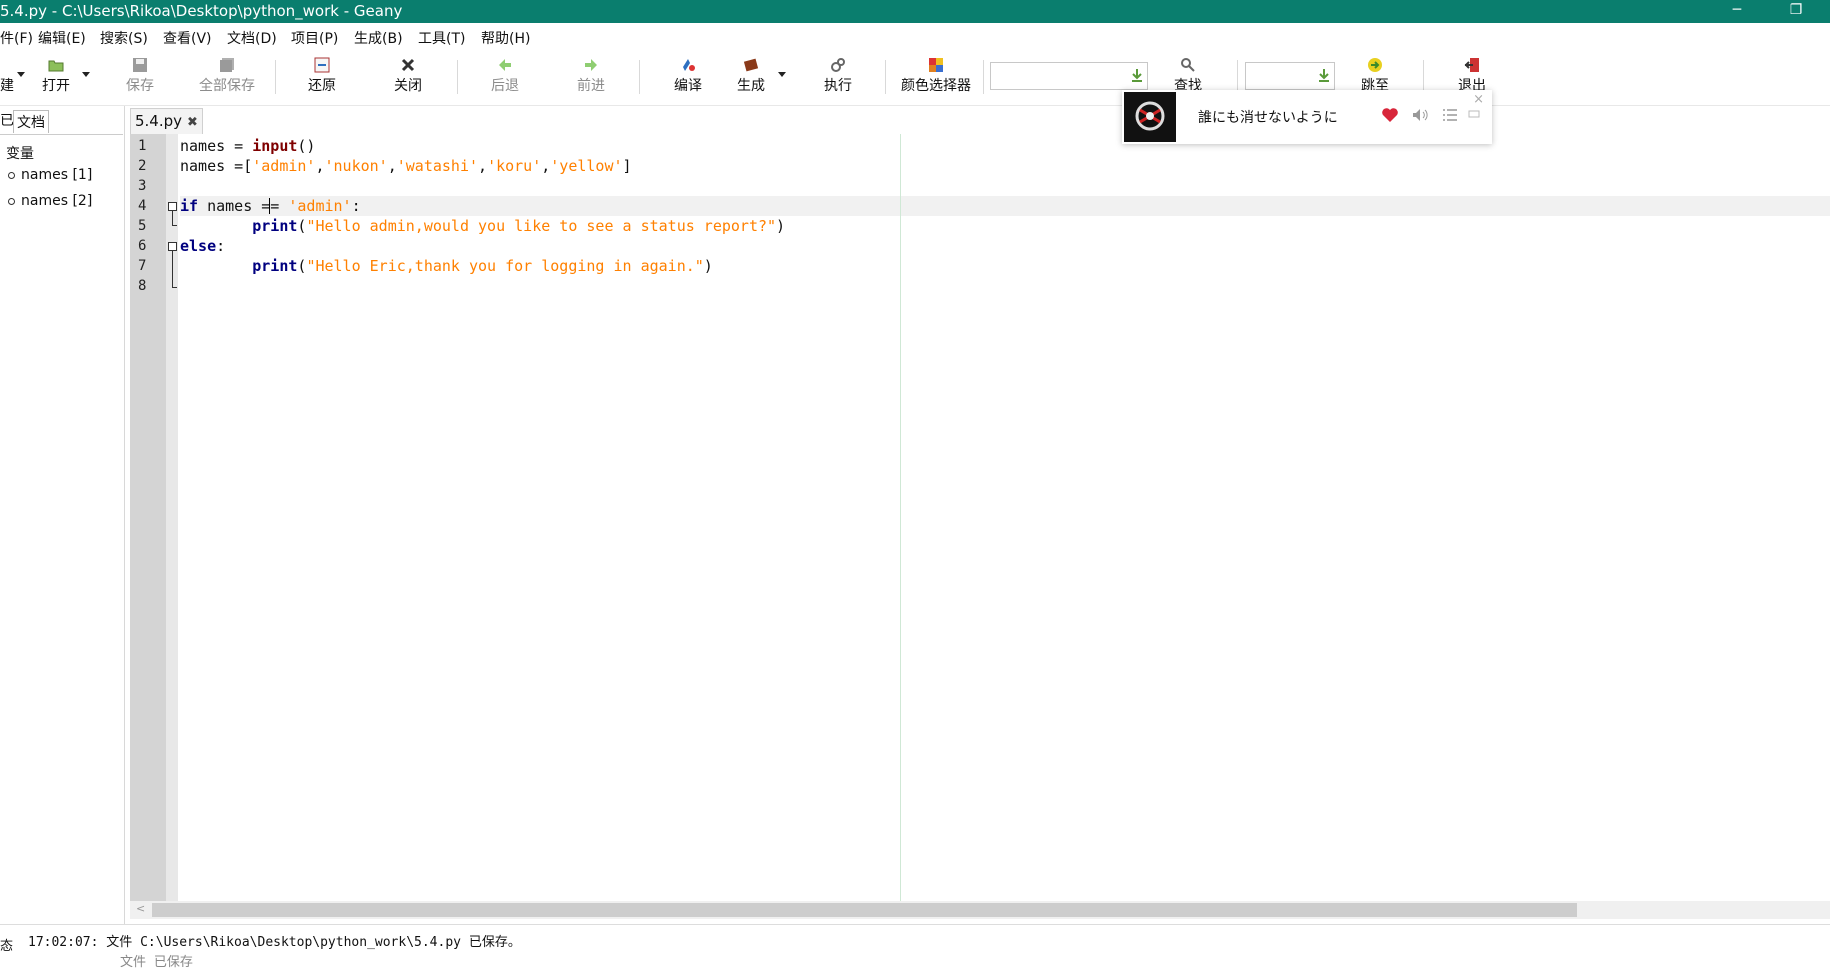 The width and height of the screenshot is (1830, 970). I want to click on back-button: 后退, so click(505, 78).